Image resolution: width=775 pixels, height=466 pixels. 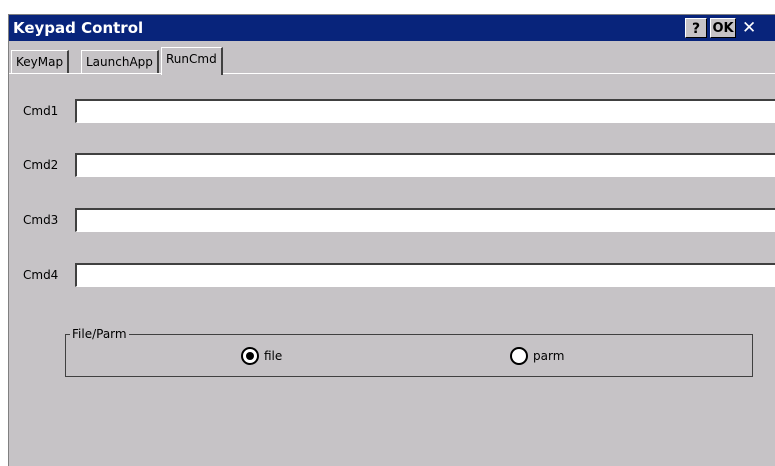 I want to click on parm-radio-button, so click(x=519, y=356).